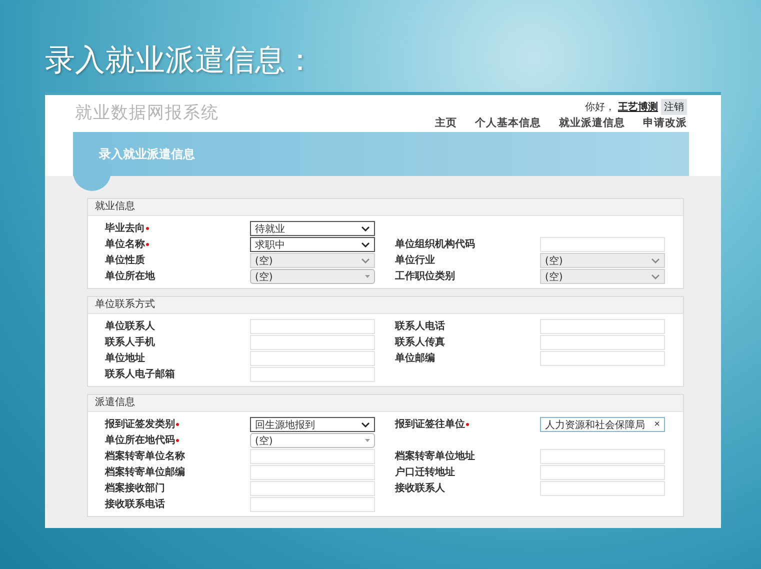 This screenshot has width=761, height=569. I want to click on field-label: 档案转寄单位名称, so click(145, 456).